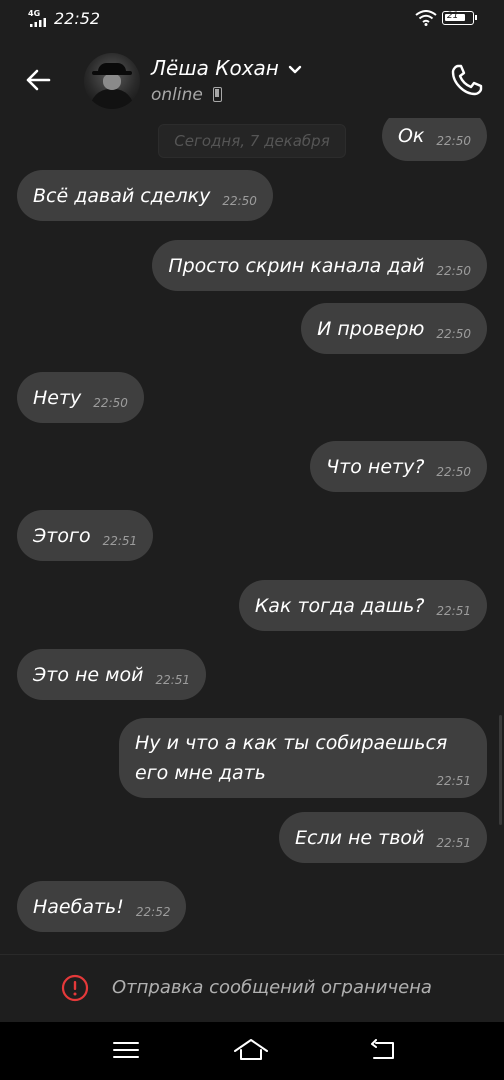 The width and height of the screenshot is (504, 1080). What do you see at coordinates (217, 94) in the screenshot?
I see `mobile-device-icon` at bounding box center [217, 94].